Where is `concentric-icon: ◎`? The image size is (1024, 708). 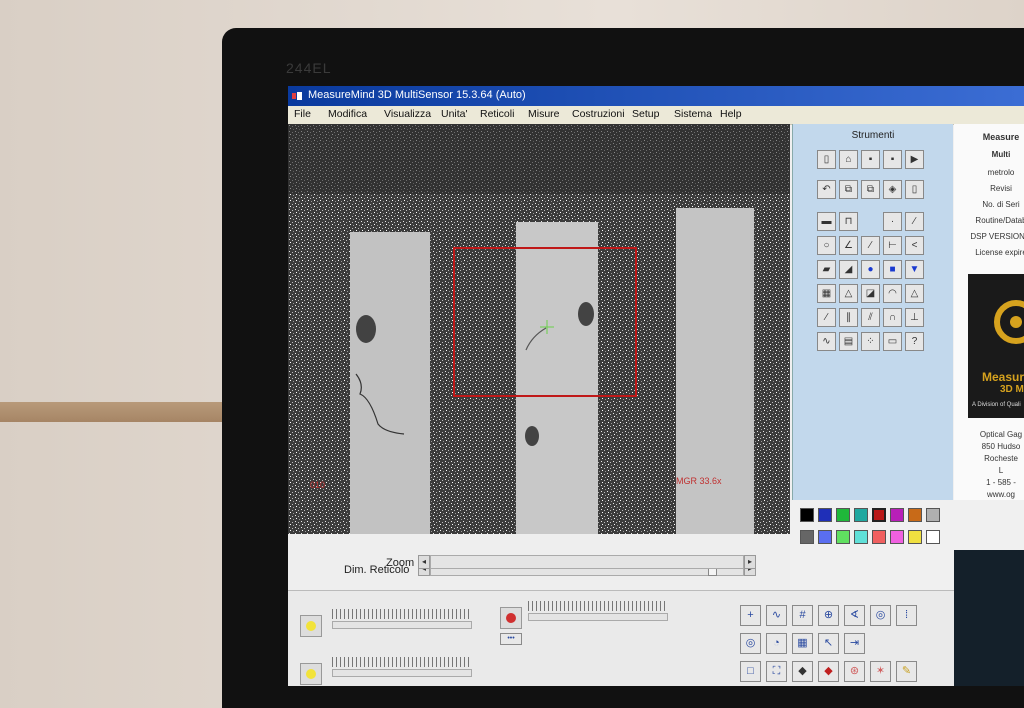 concentric-icon: ◎ is located at coordinates (750, 643).